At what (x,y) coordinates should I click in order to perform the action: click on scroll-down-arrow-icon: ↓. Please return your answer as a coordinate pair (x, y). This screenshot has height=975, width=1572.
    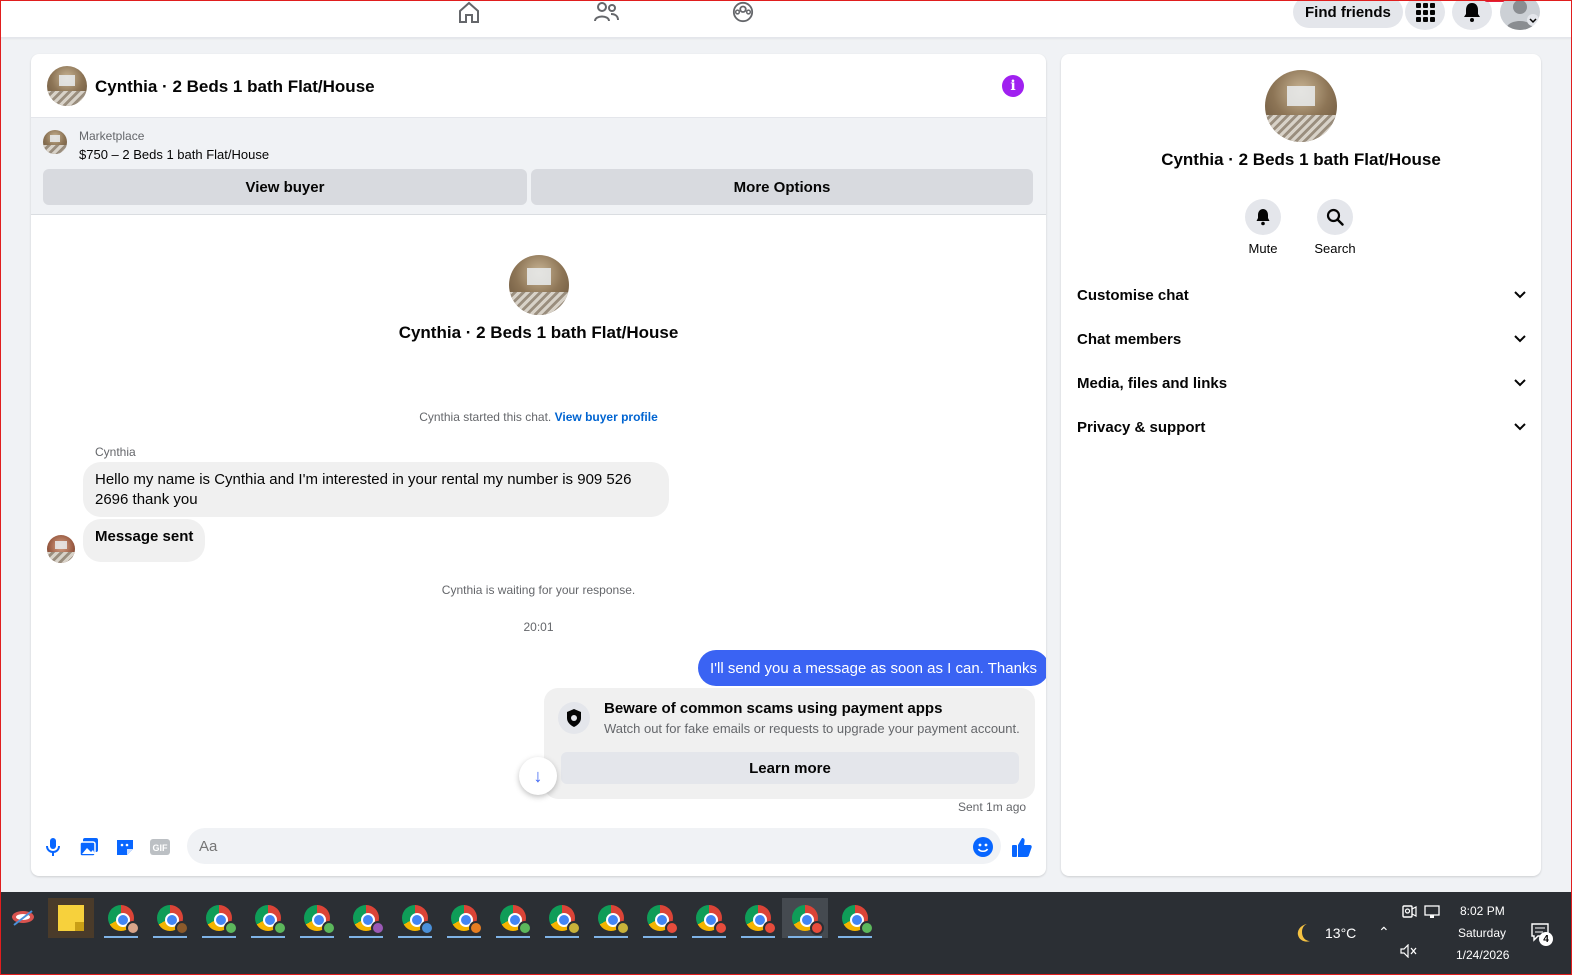
    Looking at the image, I should click on (538, 776).